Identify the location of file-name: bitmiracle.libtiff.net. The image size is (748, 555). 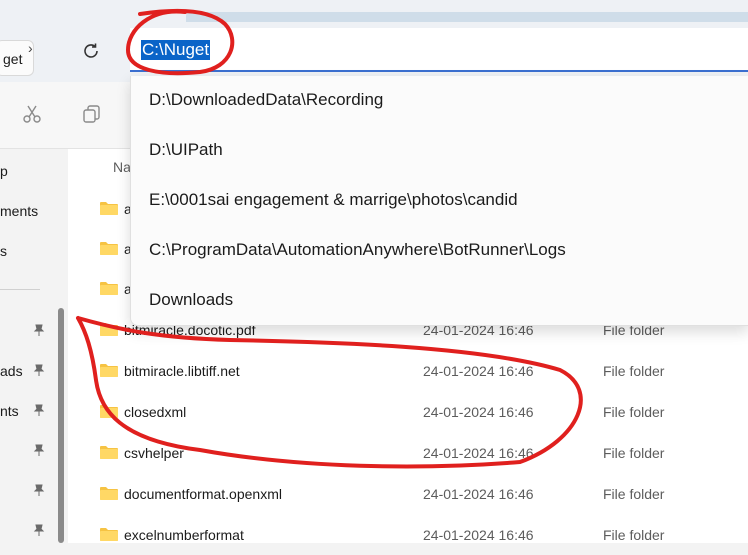
(182, 371).